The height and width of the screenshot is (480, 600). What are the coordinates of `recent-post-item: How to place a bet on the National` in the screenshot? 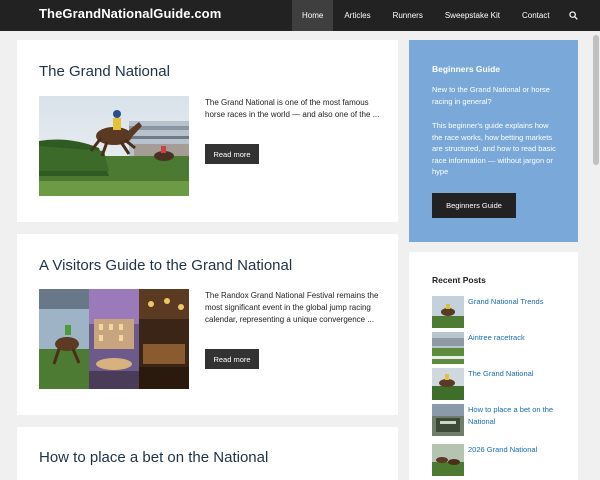 It's located at (502, 420).